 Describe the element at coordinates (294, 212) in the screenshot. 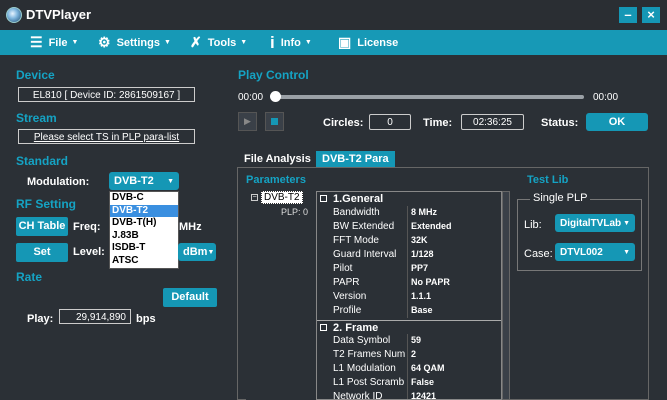

I see `tree-child-plp: PLP: 0` at that location.